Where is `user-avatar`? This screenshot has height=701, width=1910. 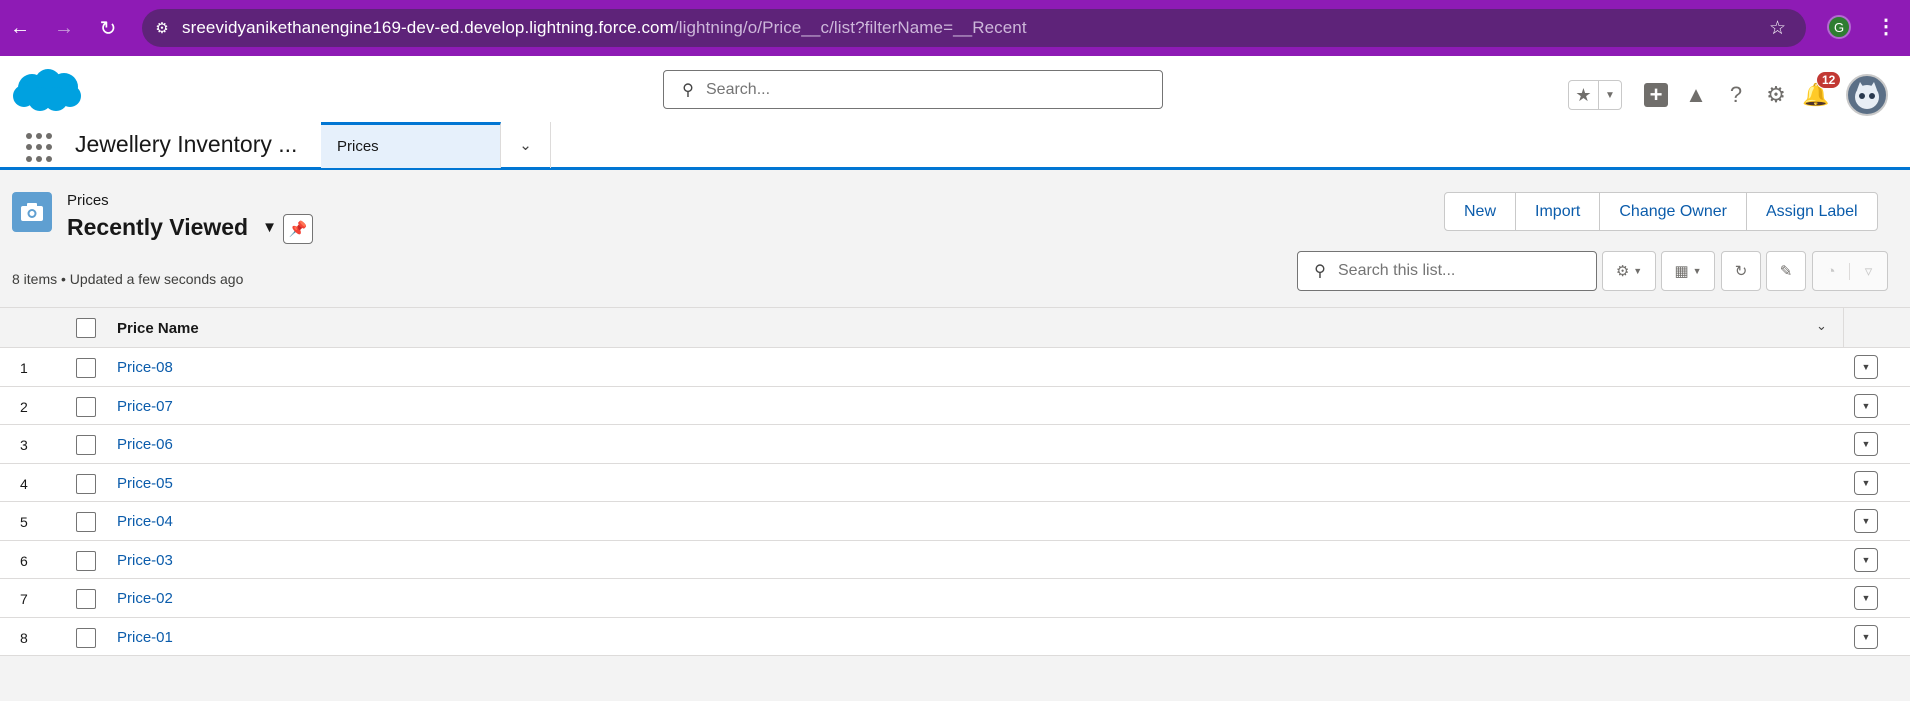 user-avatar is located at coordinates (1867, 95).